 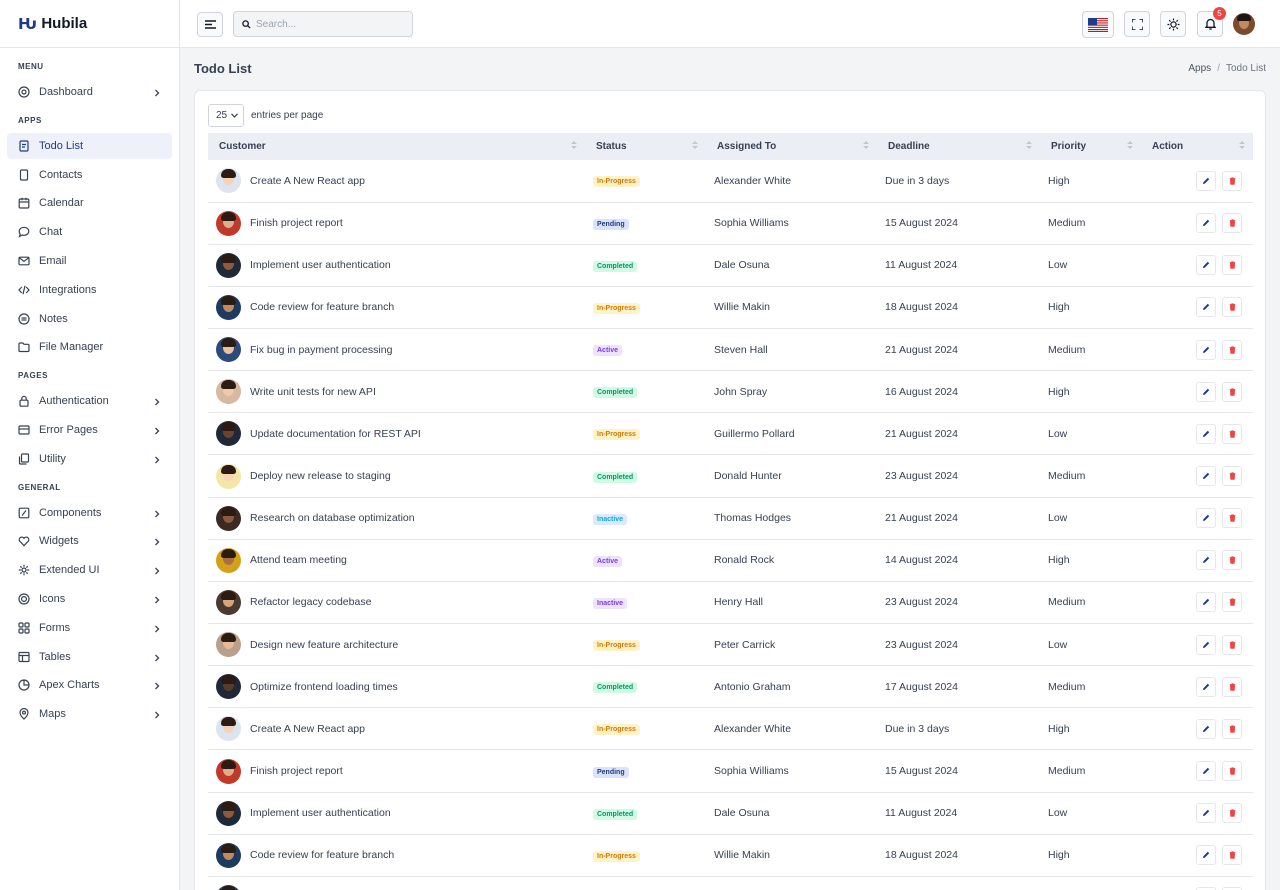 What do you see at coordinates (751, 223) in the screenshot?
I see `assigned-to: Sophia Williams` at bounding box center [751, 223].